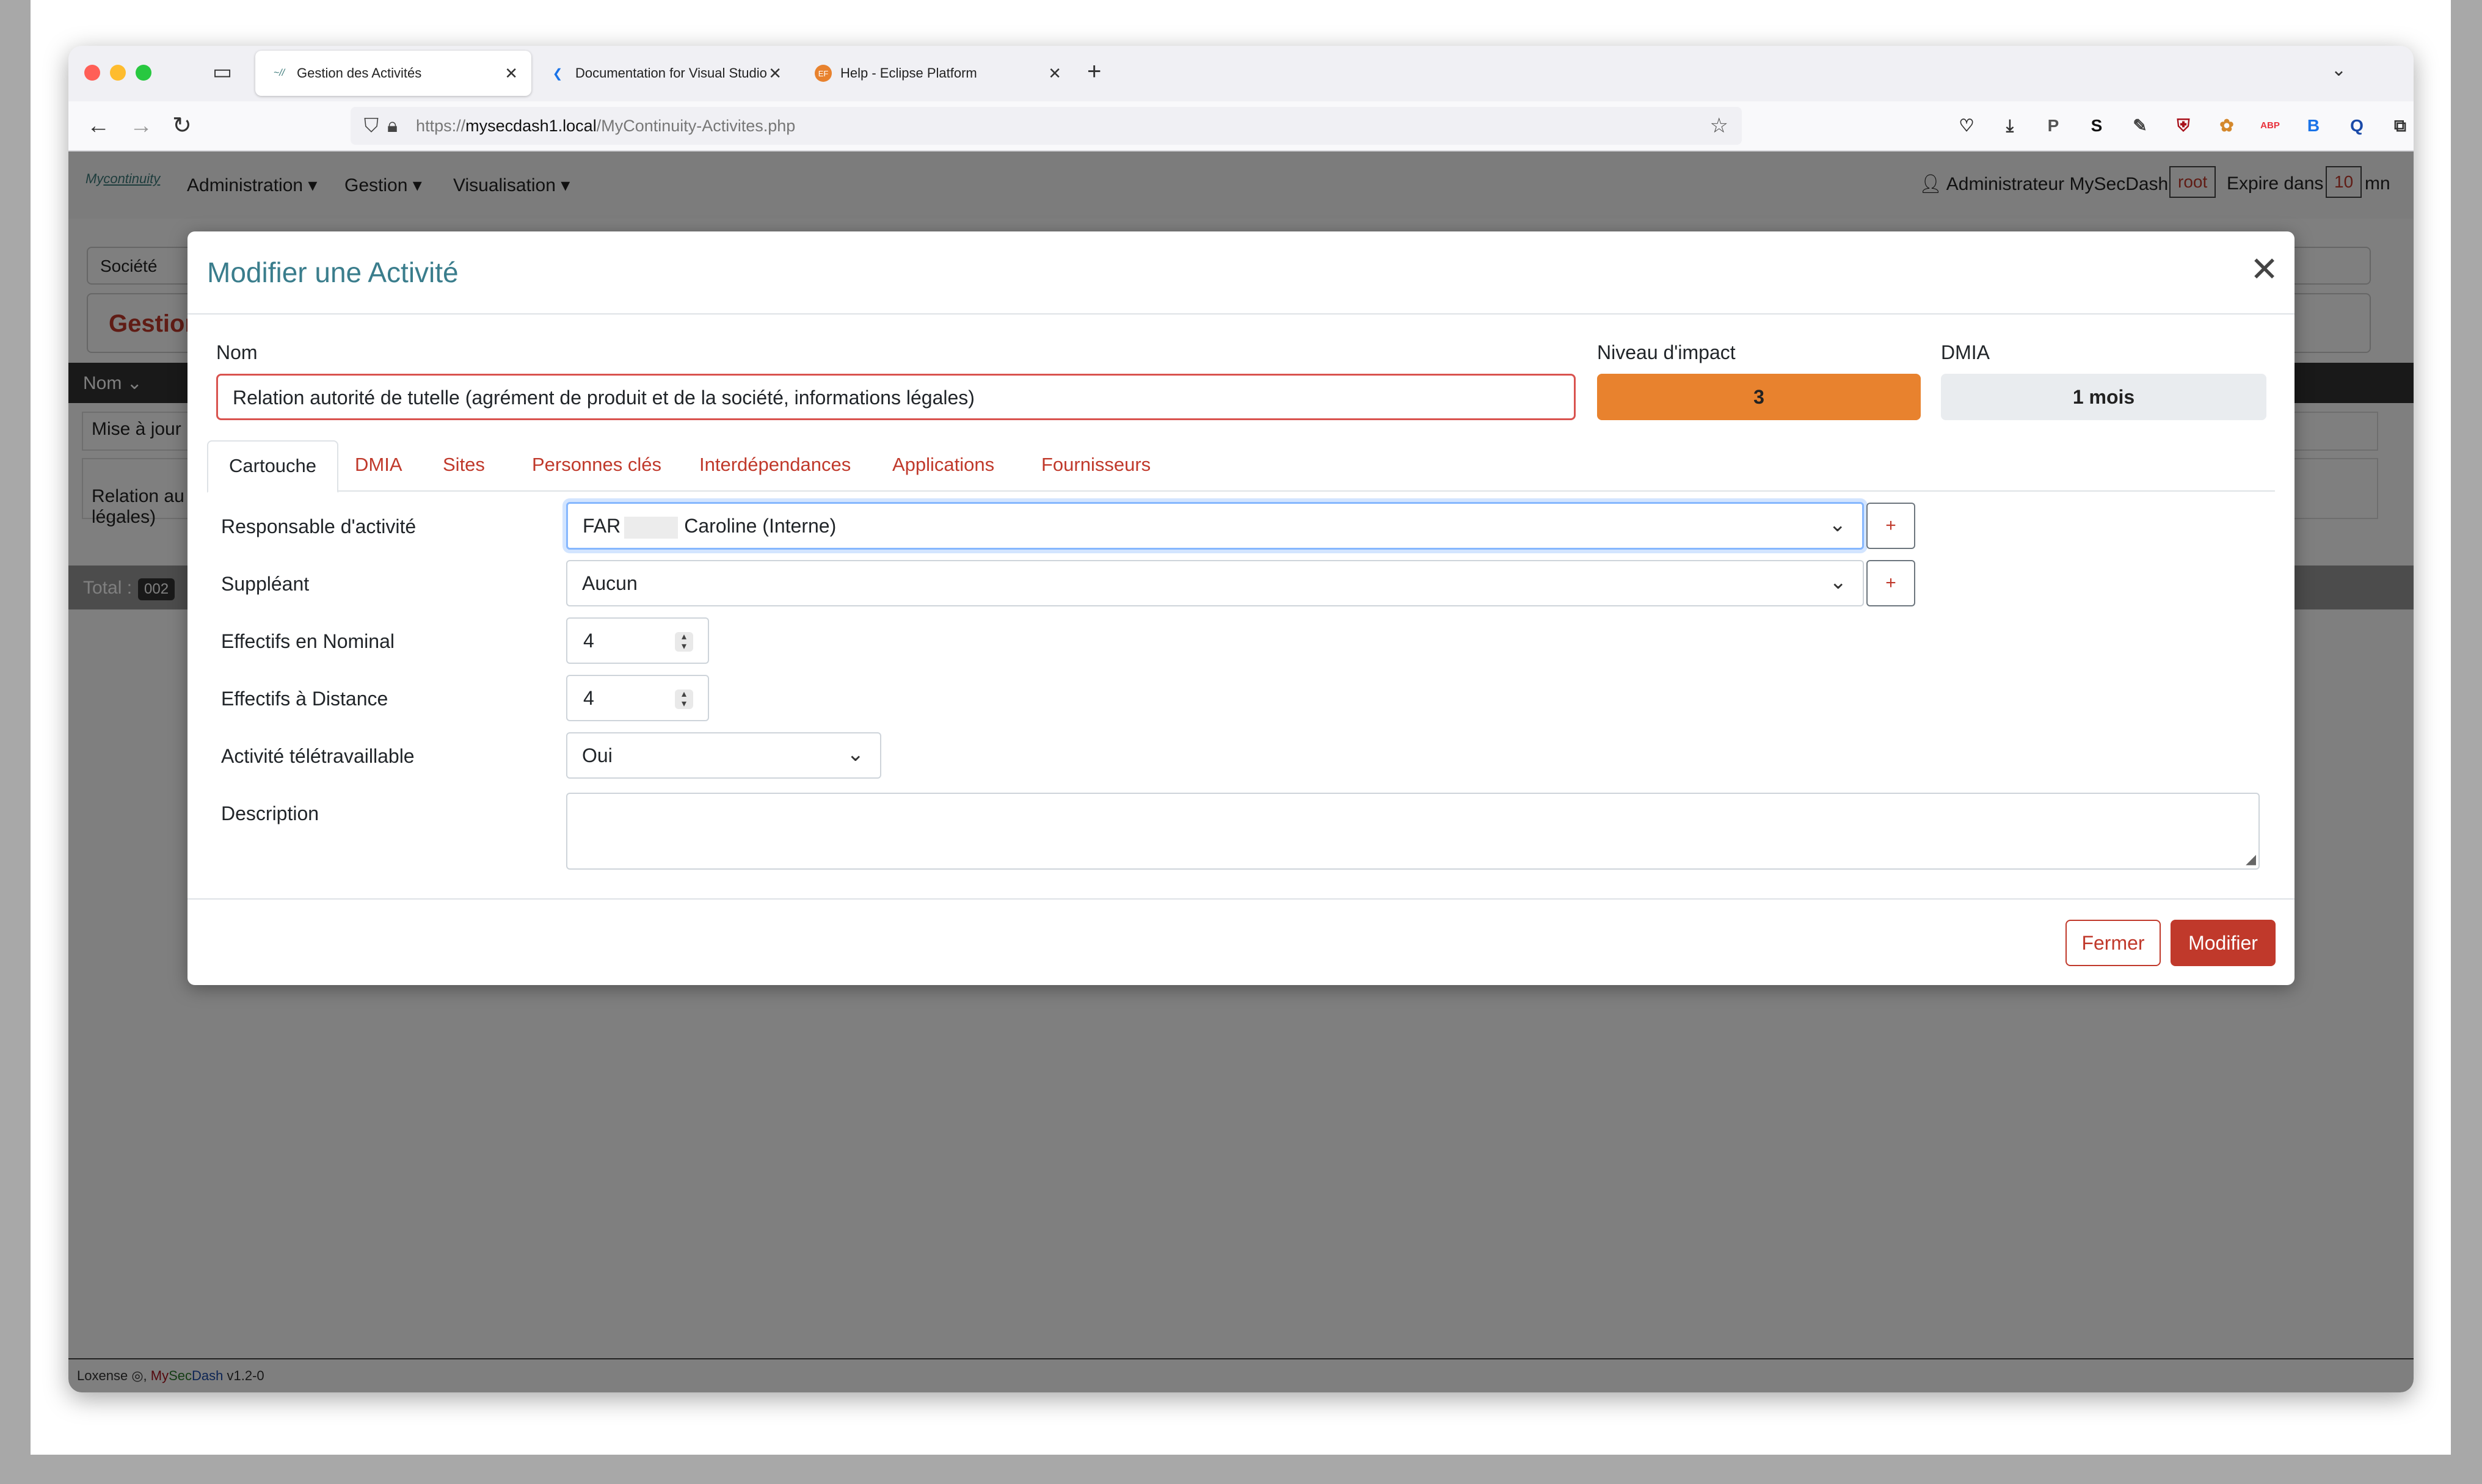  Describe the element at coordinates (596, 466) in the screenshot. I see `tab-personnes-cles: Personnes clés` at that location.